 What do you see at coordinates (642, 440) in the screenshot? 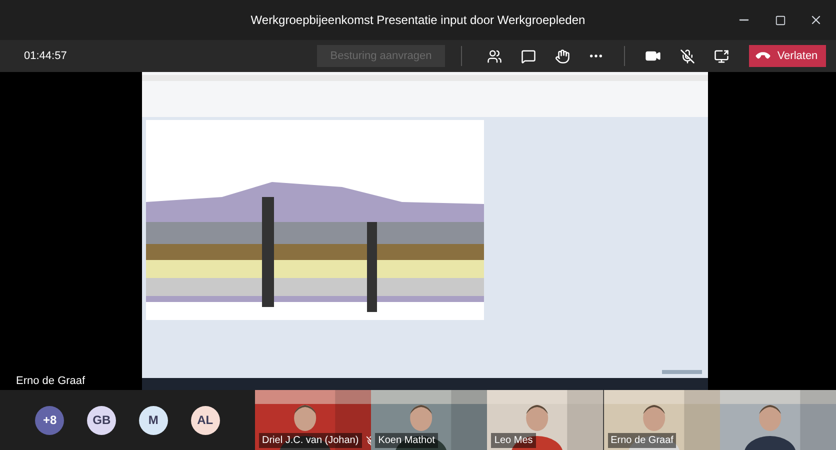
I see `participant-name: Erno de Graaf` at bounding box center [642, 440].